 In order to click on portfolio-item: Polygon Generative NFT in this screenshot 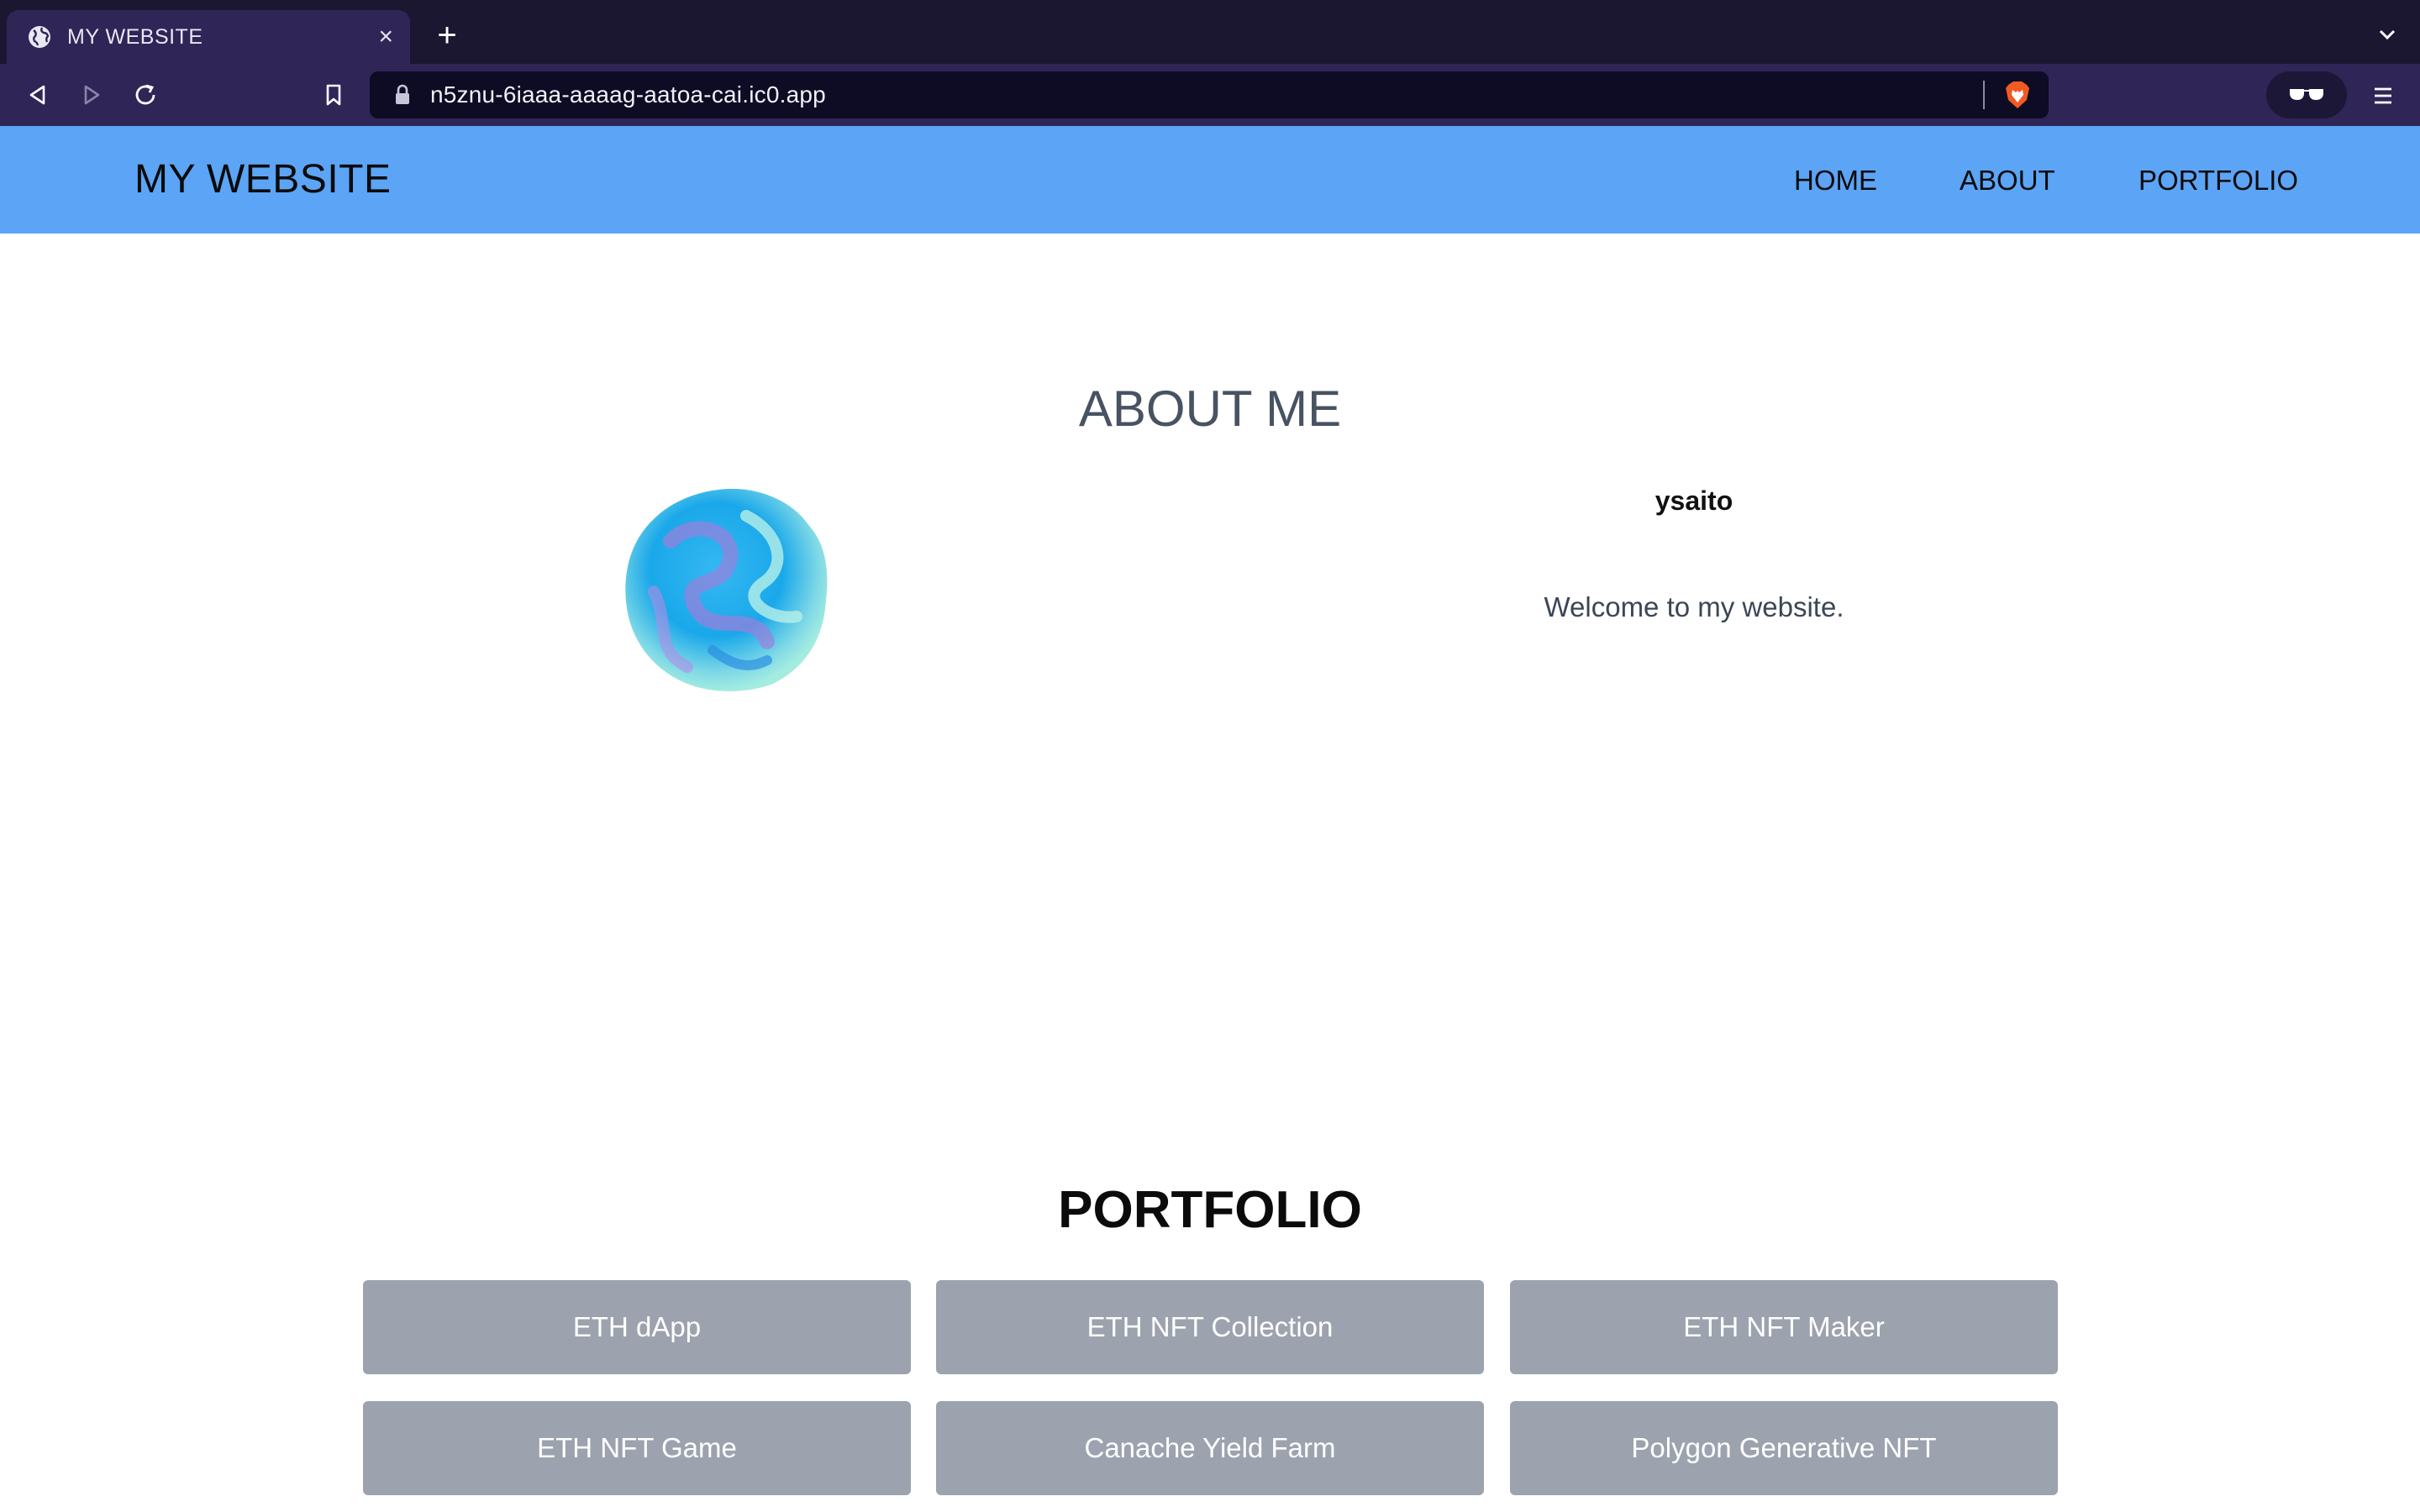, I will do `click(1784, 1448)`.